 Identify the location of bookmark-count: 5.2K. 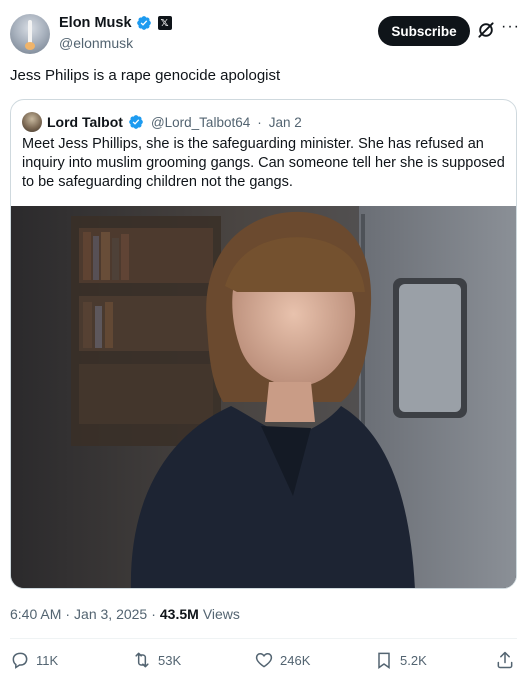
(413, 660).